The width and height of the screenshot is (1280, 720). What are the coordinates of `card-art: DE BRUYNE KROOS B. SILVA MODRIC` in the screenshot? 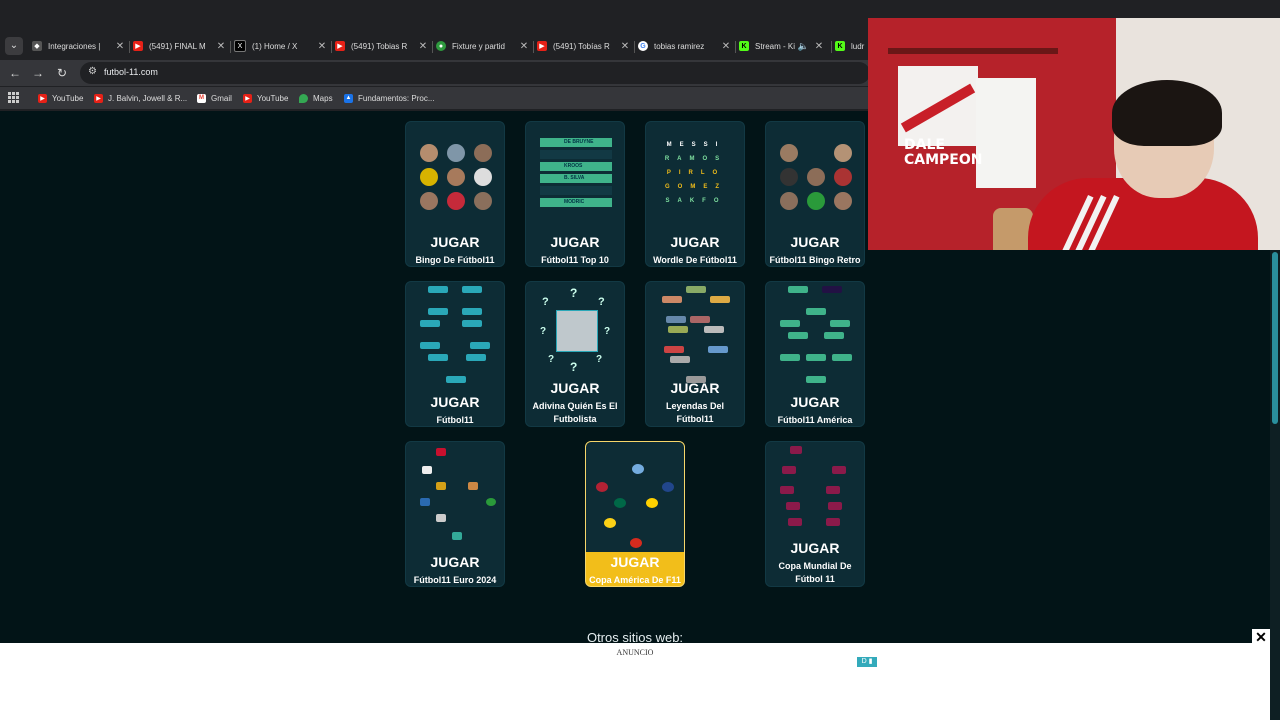 It's located at (575, 177).